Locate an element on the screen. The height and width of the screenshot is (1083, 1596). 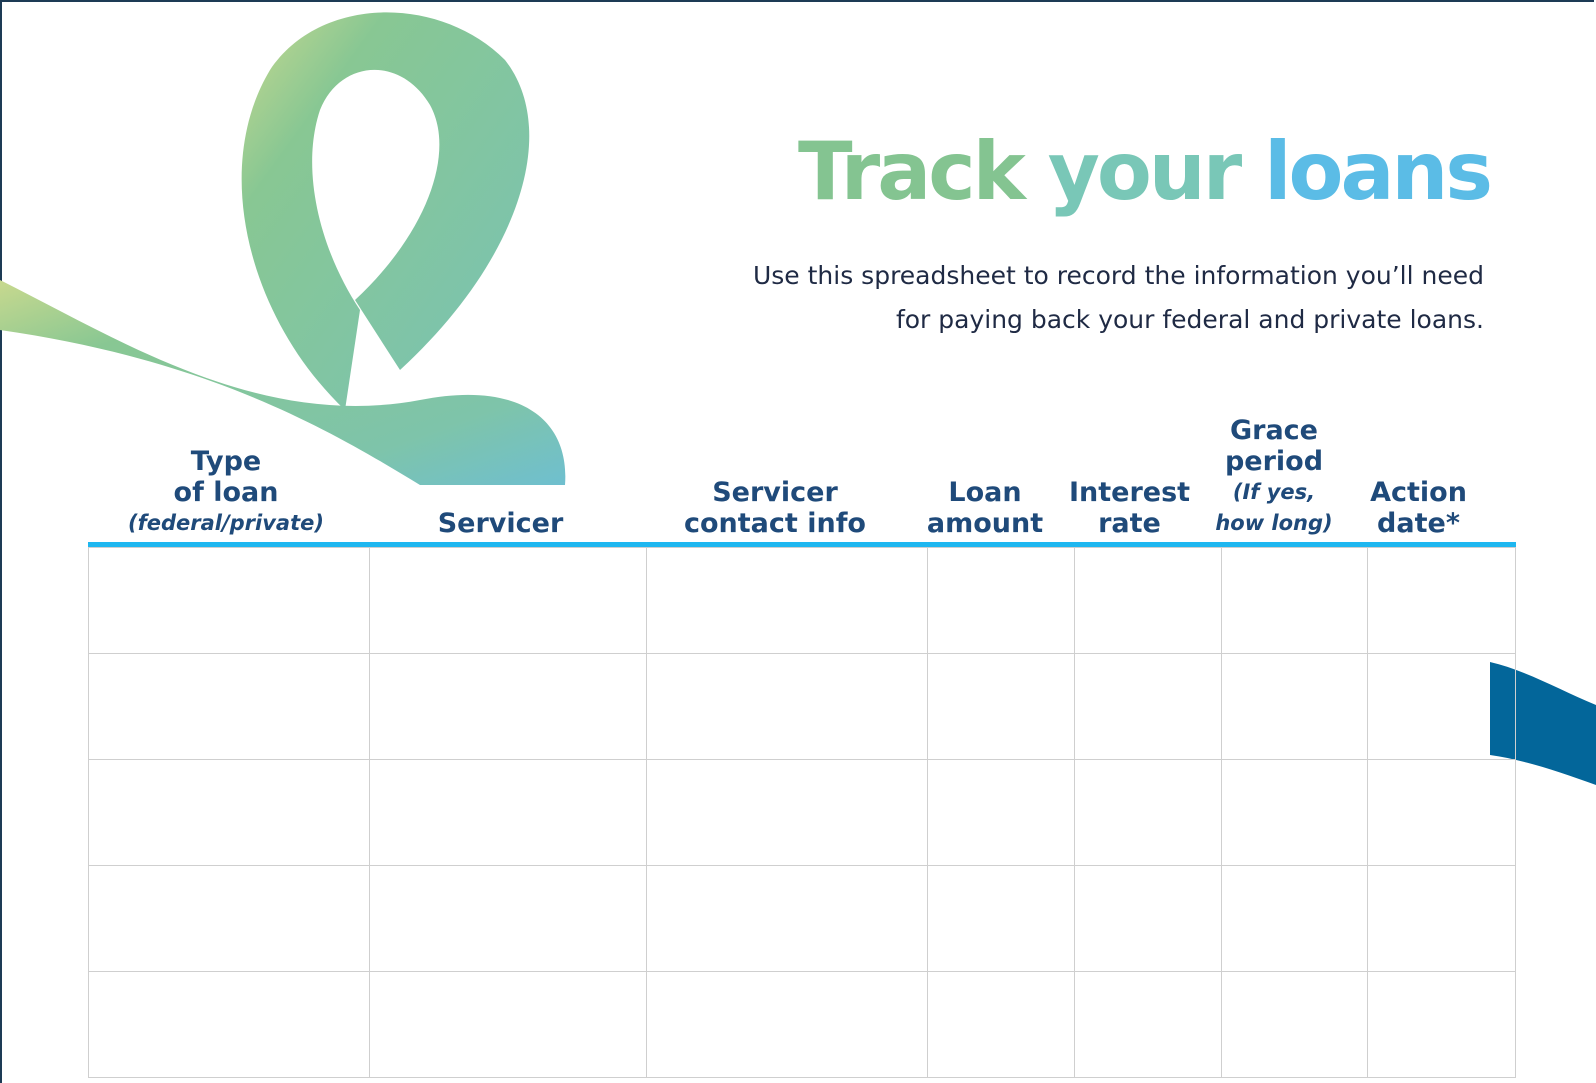
header-note: how long) is located at coordinates (1274, 523).